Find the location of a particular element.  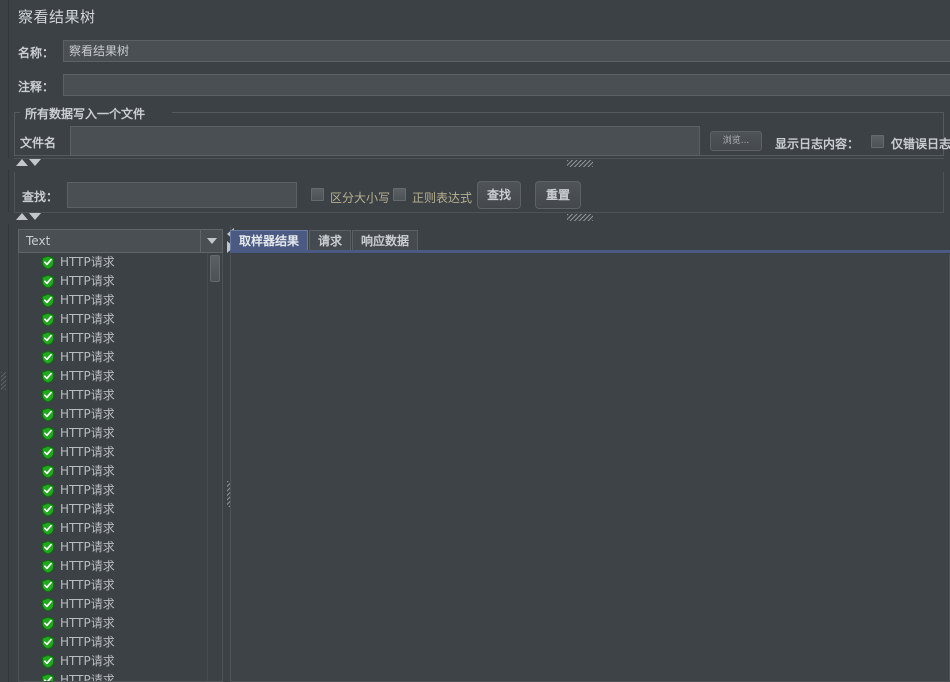

tab-0: 取样器结果 is located at coordinates (269, 240).